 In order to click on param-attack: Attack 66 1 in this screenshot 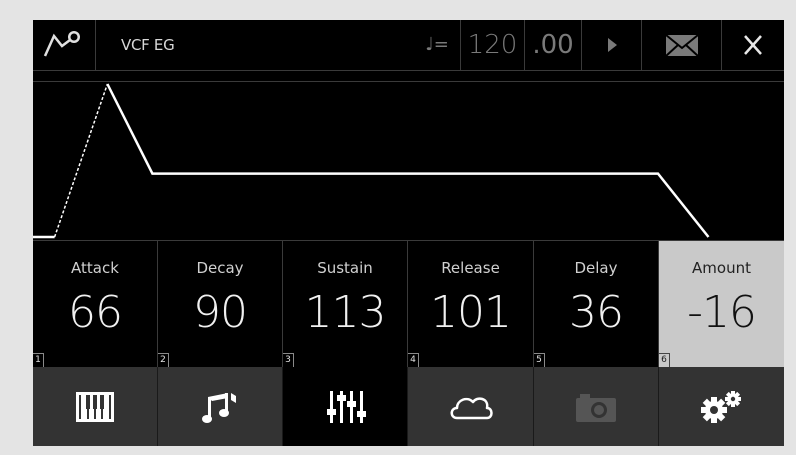, I will do `click(95, 303)`.